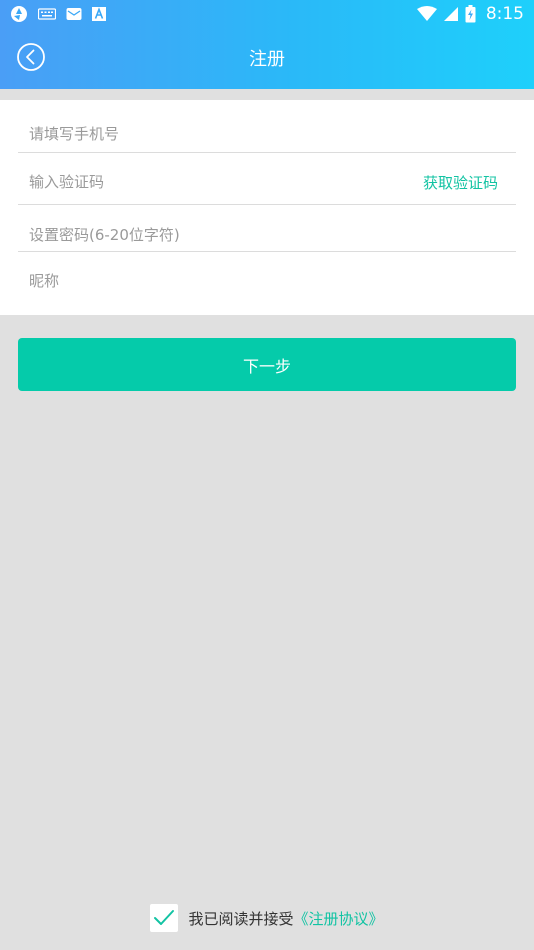 This screenshot has width=534, height=950. What do you see at coordinates (241, 918) in the screenshot?
I see `agreement-text: 我已阅读并接受` at bounding box center [241, 918].